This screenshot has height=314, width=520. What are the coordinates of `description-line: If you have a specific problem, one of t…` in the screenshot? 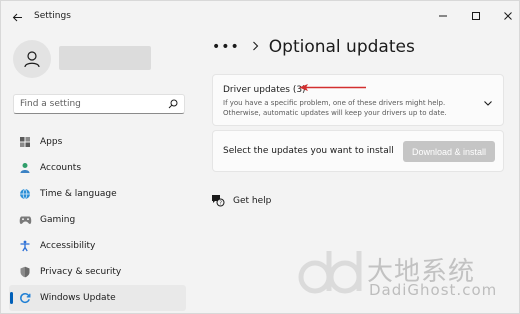 It's located at (334, 103).